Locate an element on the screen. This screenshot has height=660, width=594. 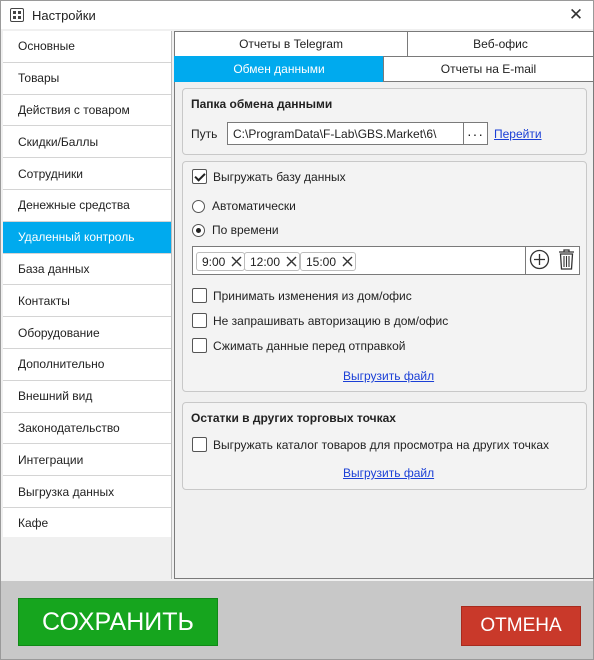
stock-title: Остатки в других торговых точках is located at coordinates (293, 418).